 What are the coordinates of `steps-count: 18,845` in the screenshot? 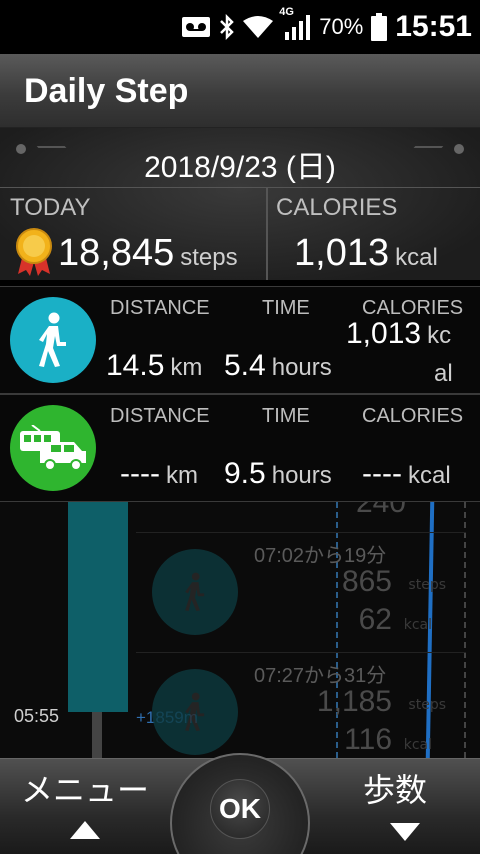 It's located at (116, 253).